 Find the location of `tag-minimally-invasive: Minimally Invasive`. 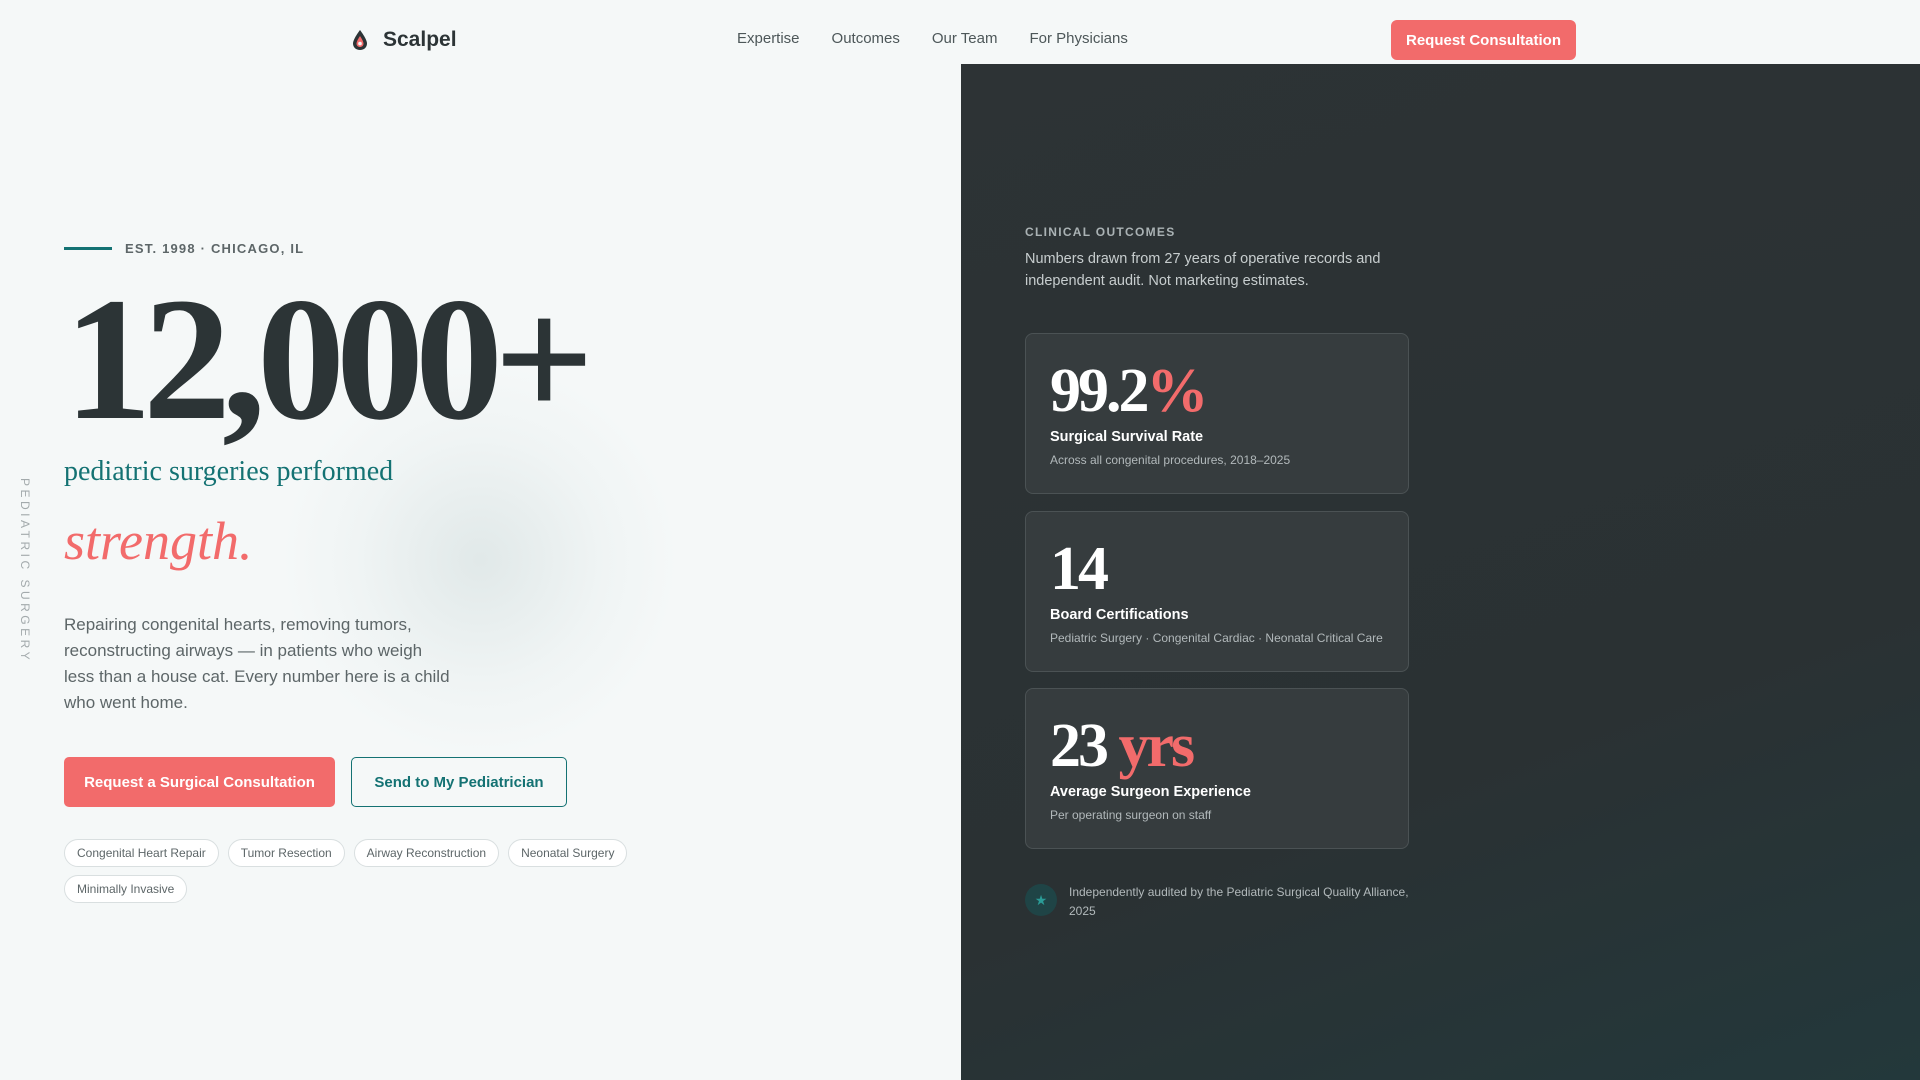

tag-minimally-invasive: Minimally Invasive is located at coordinates (126, 889).